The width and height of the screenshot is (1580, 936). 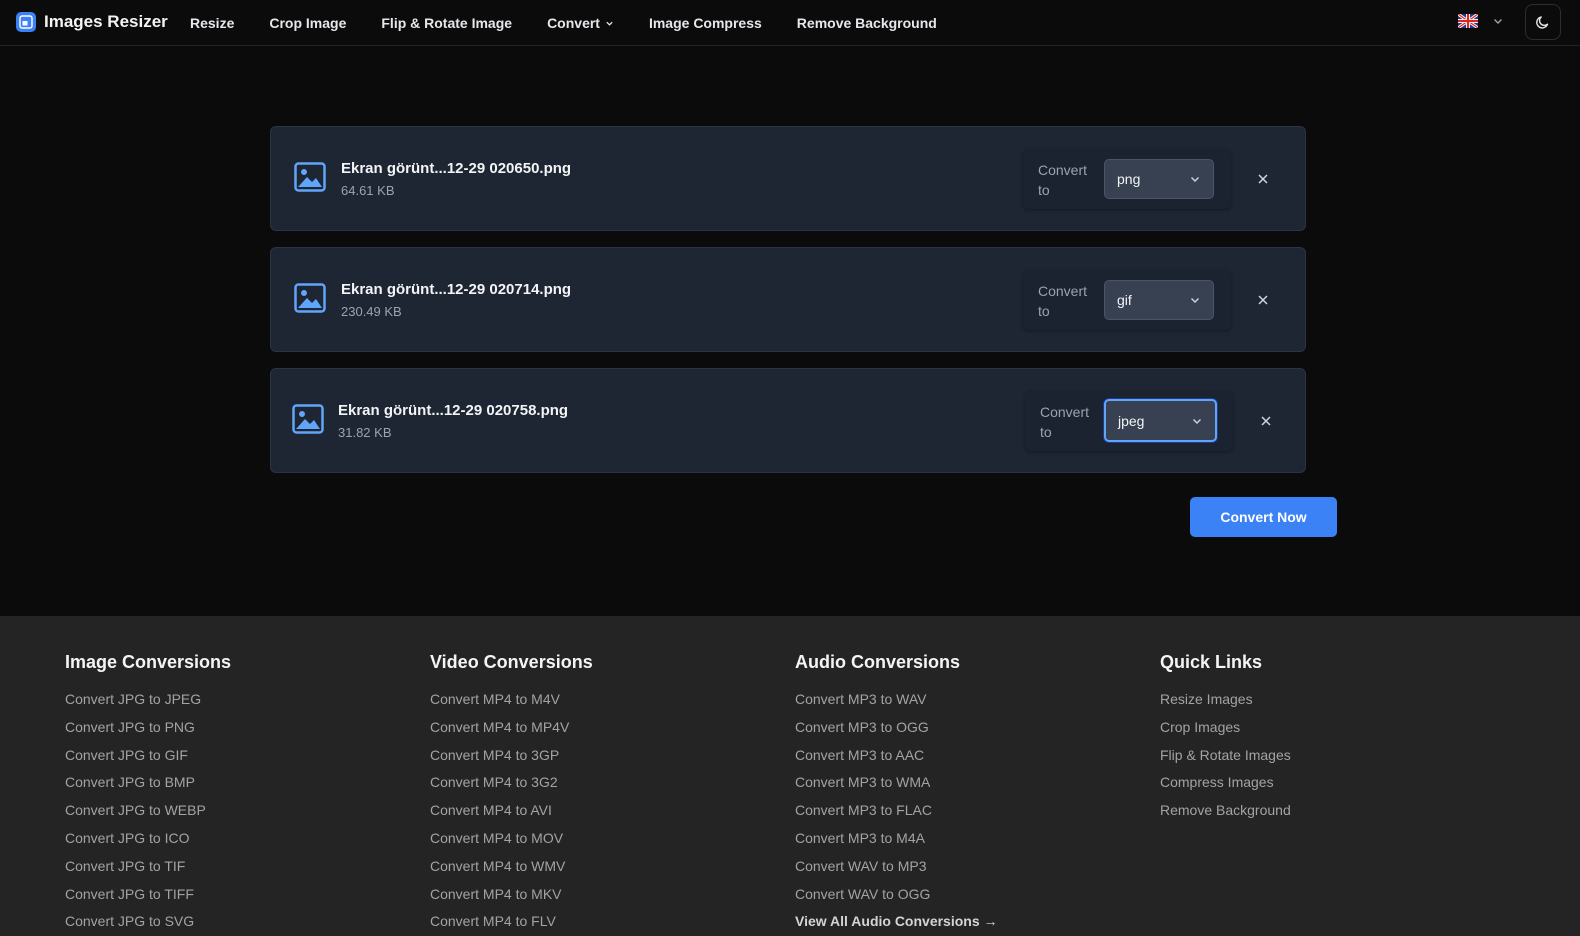 I want to click on brand-name: Images Resizer, so click(x=106, y=21).